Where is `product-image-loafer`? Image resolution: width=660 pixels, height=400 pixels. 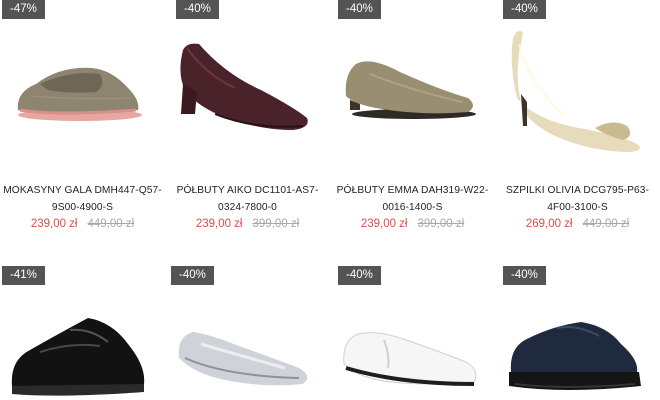 product-image-loafer is located at coordinates (82, 90).